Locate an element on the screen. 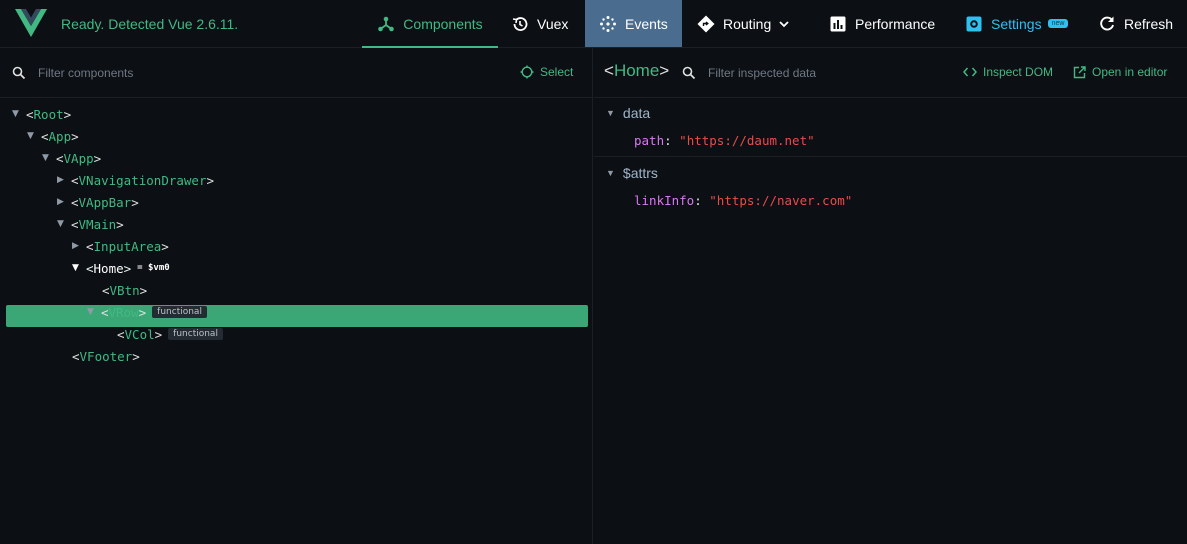  tab-vuex: Vuex is located at coordinates (539, 23).